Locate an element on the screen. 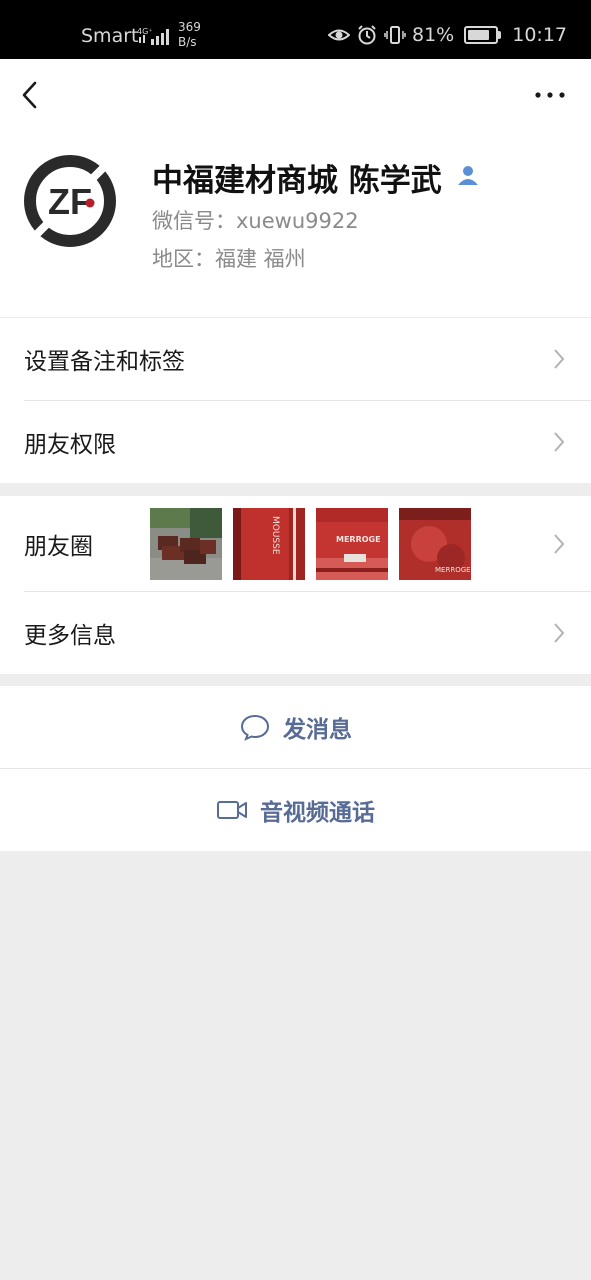  avatar-logo-text: ZF is located at coordinates (70, 201).